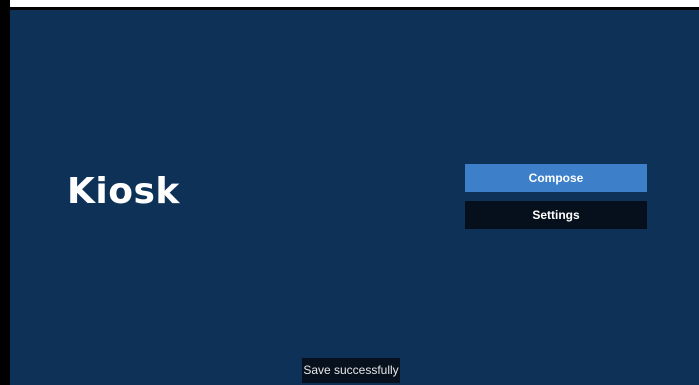  Describe the element at coordinates (123, 191) in the screenshot. I see `page-title: Kiosk` at that location.